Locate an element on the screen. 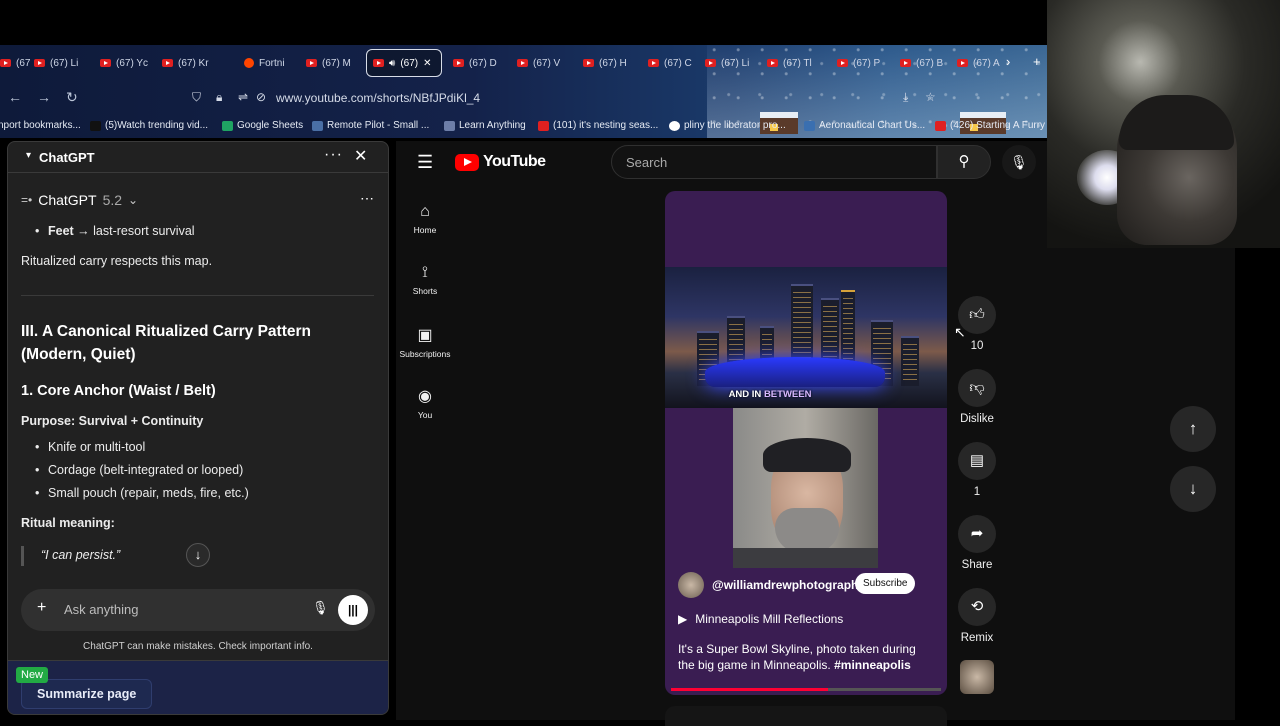  tab-close-icon: ✕ is located at coordinates (427, 63).